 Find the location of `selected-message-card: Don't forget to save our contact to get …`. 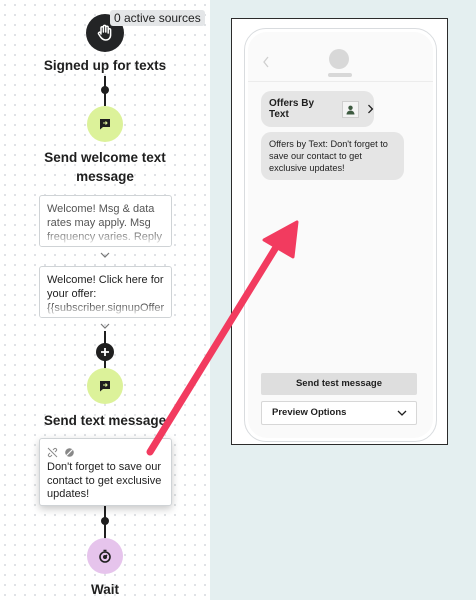

selected-message-card: Don't forget to save our contact to get … is located at coordinates (105, 472).